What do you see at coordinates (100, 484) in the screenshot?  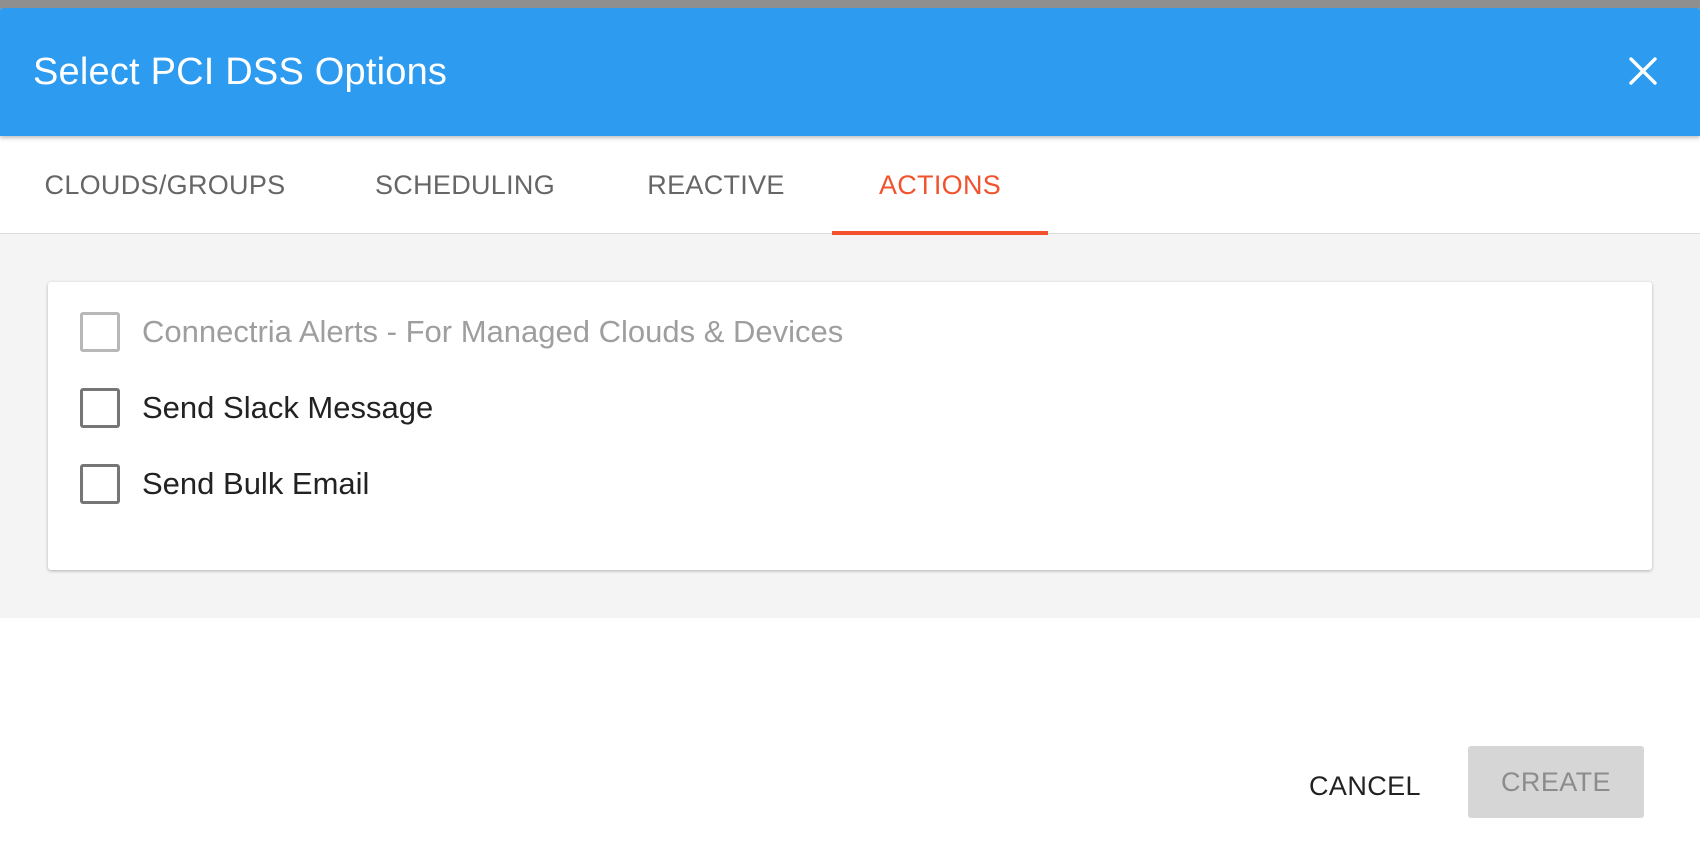 I see `send-bulk-email-checkbox` at bounding box center [100, 484].